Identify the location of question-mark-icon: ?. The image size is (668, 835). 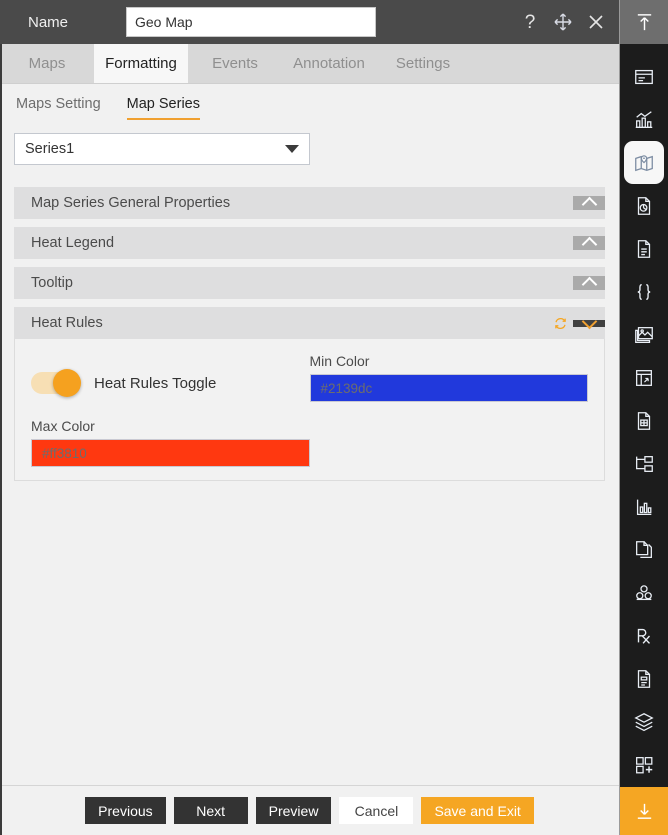
(530, 22).